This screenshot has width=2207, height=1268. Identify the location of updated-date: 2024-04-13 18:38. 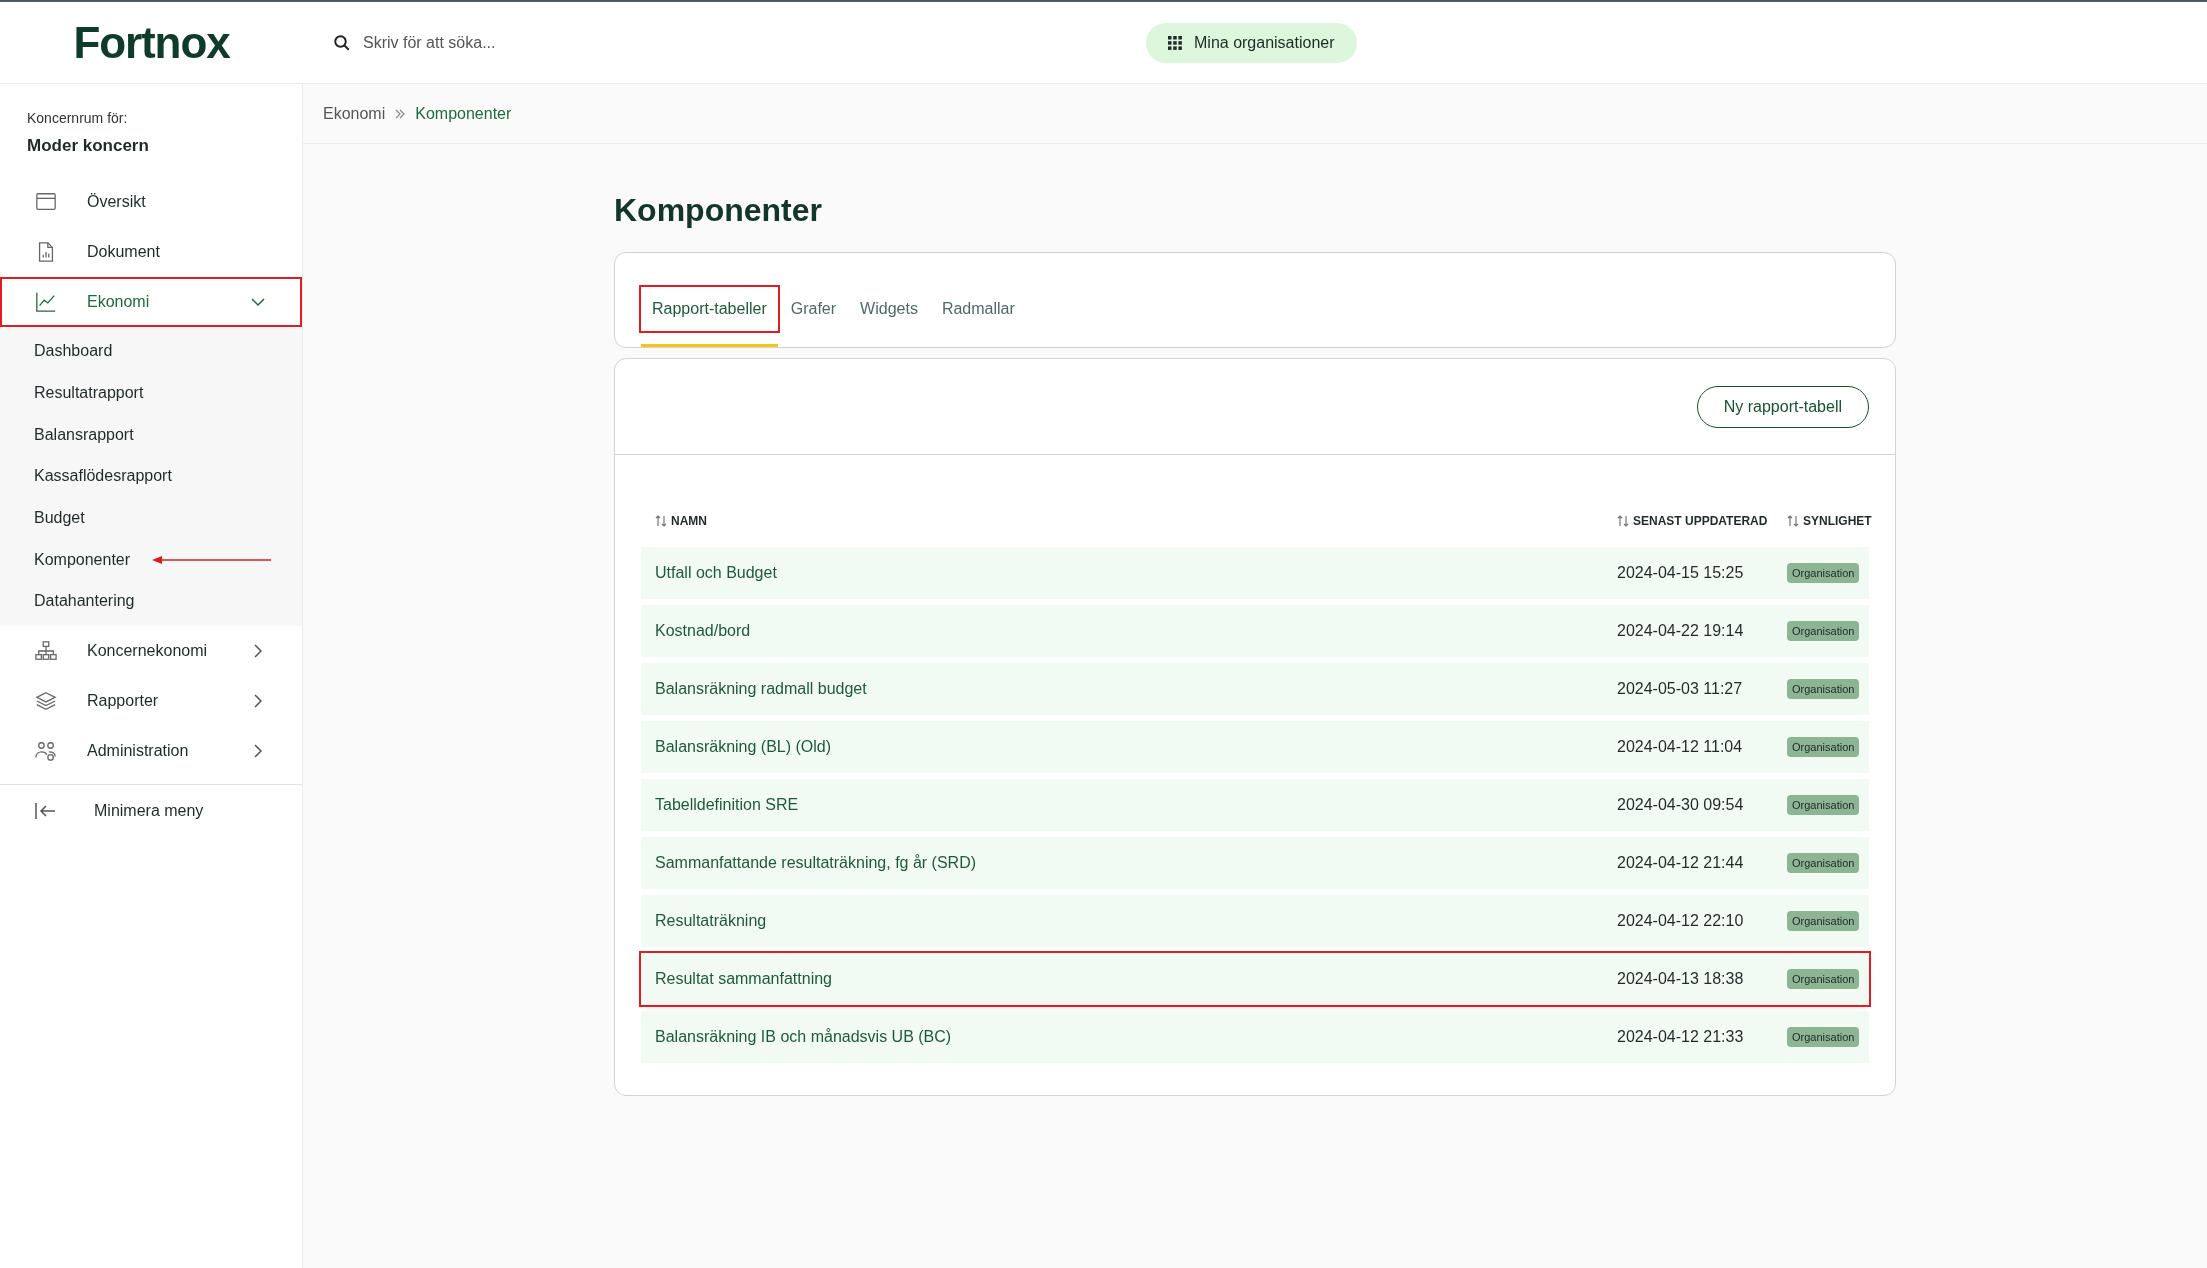
(1681, 979).